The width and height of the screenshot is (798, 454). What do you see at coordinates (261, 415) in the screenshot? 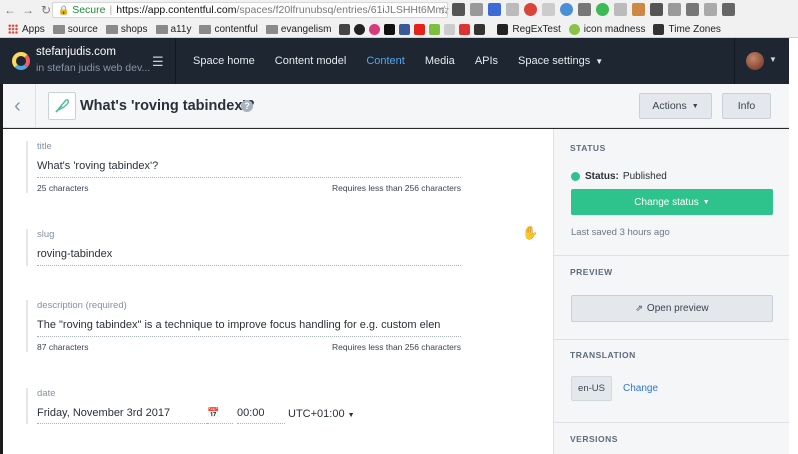
I see `time-input: 00:00` at bounding box center [261, 415].